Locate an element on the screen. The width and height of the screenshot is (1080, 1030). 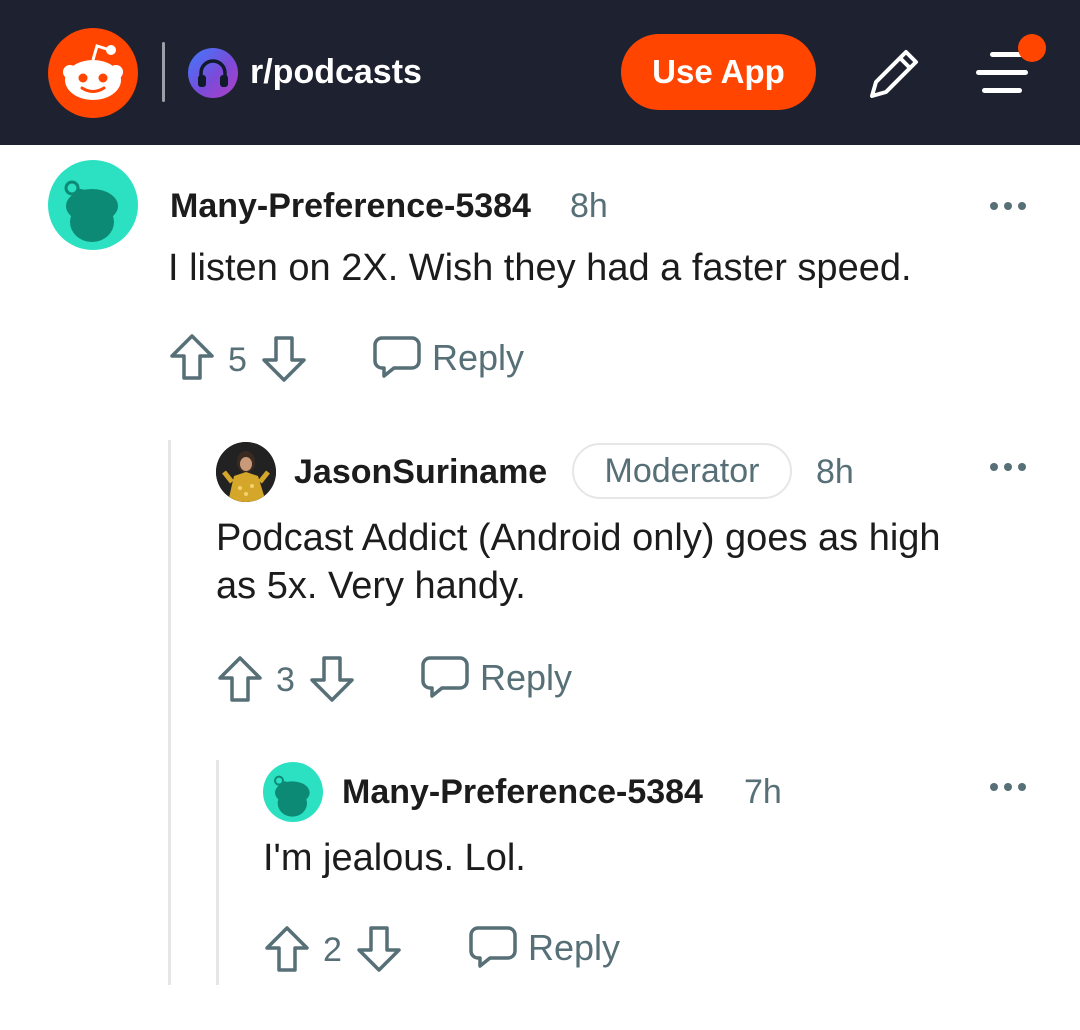
comment-body: I'm jealous. Lol. is located at coordinates (394, 858).